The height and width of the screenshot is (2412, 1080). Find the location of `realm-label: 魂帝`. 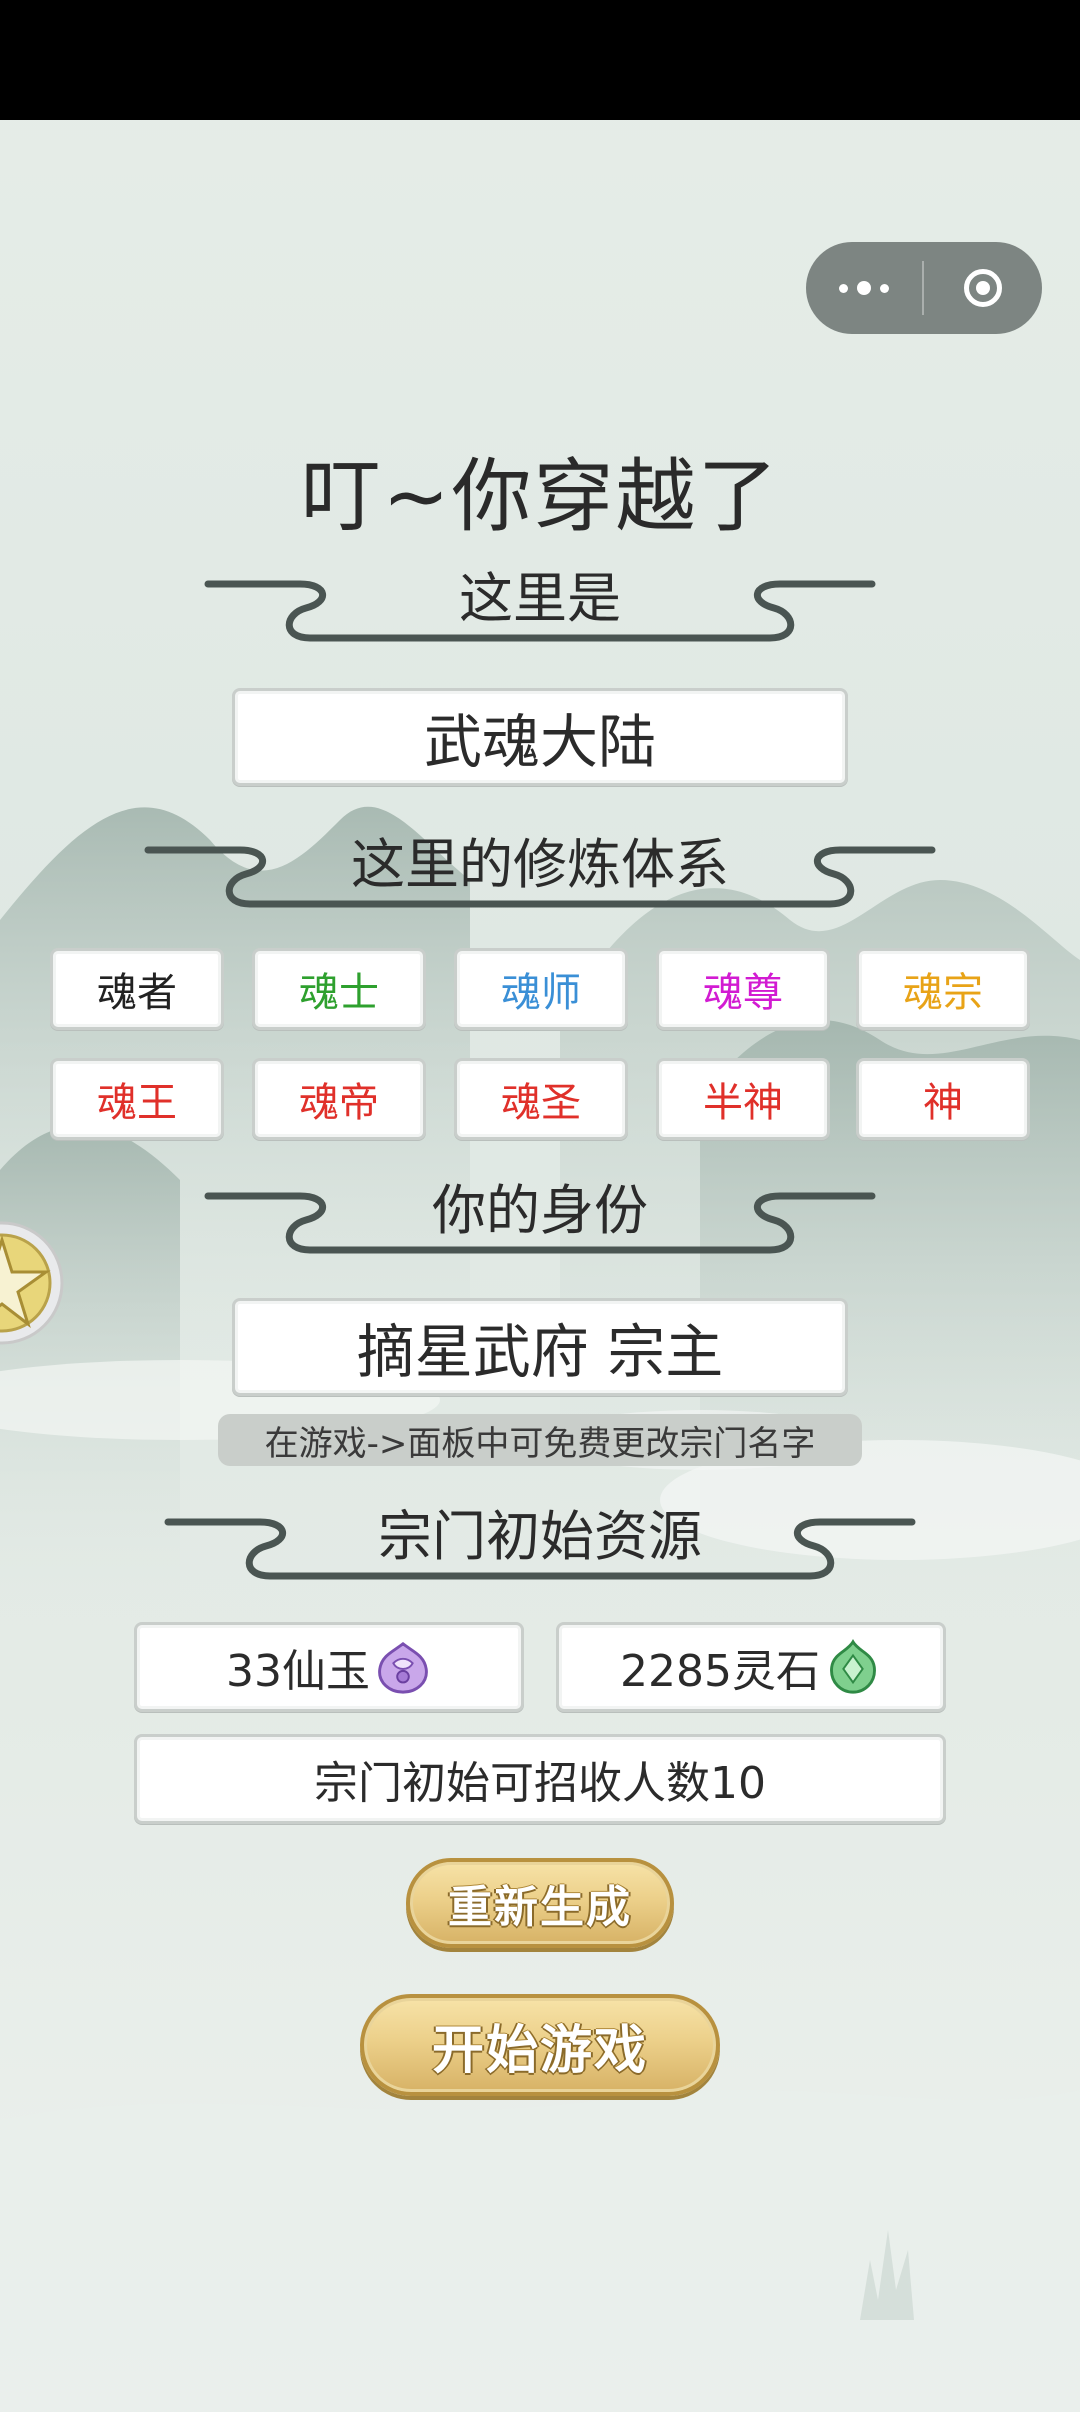

realm-label: 魂帝 is located at coordinates (339, 1103).